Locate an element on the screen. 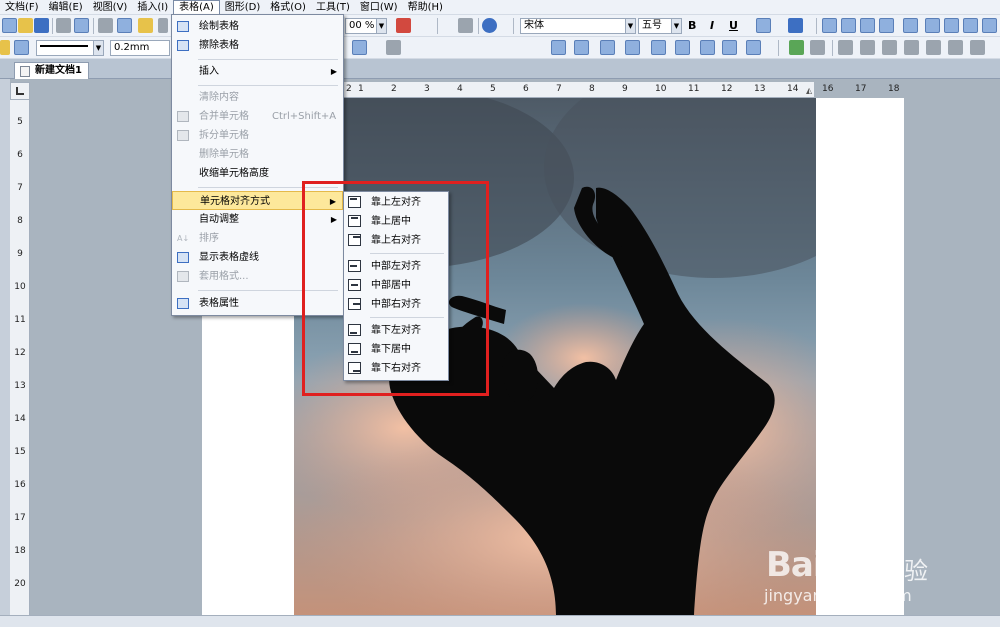 The height and width of the screenshot is (627, 1000). edit-icon is located at coordinates (21, 47).